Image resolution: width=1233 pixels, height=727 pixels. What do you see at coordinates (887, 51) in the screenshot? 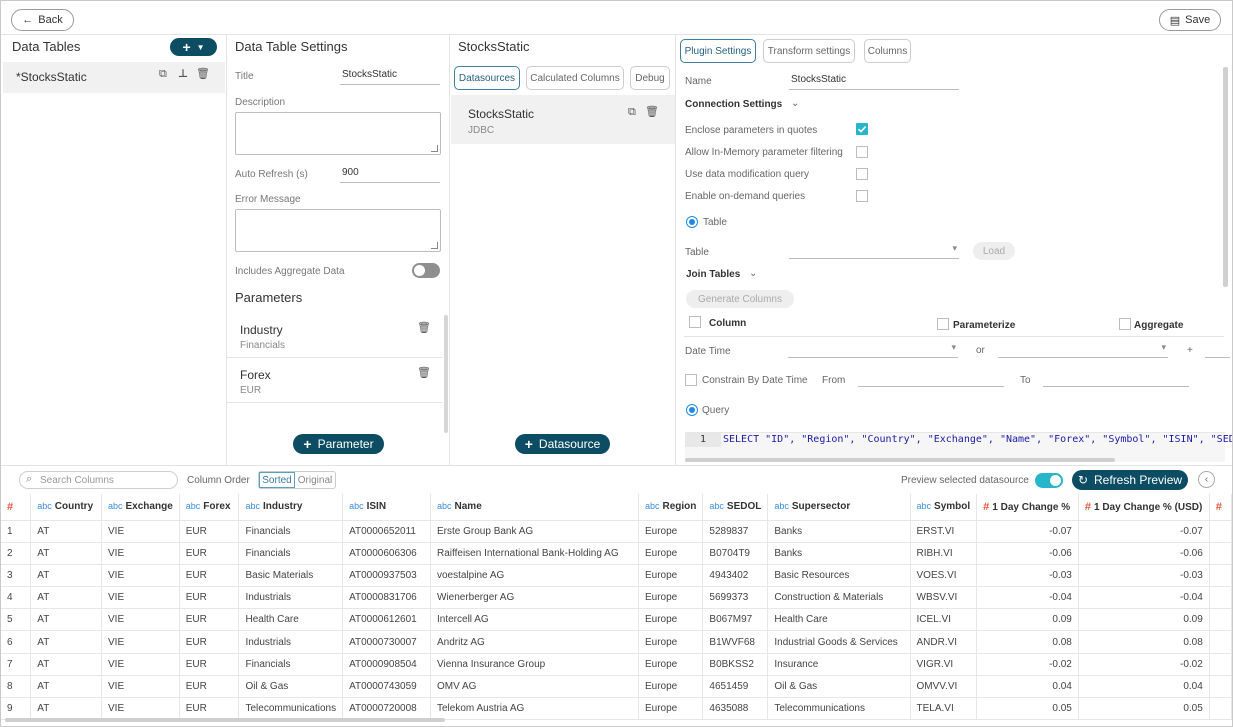
I see `tab-columns: Columns` at bounding box center [887, 51].